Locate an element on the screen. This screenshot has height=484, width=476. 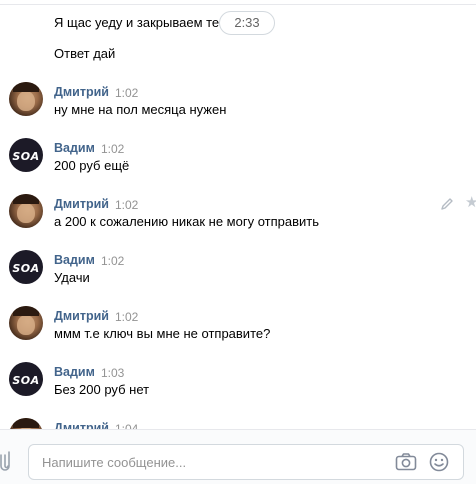
message-row: Дмитрий 1:02 ну мне на пол месяца нужен is located at coordinates (238, 106).